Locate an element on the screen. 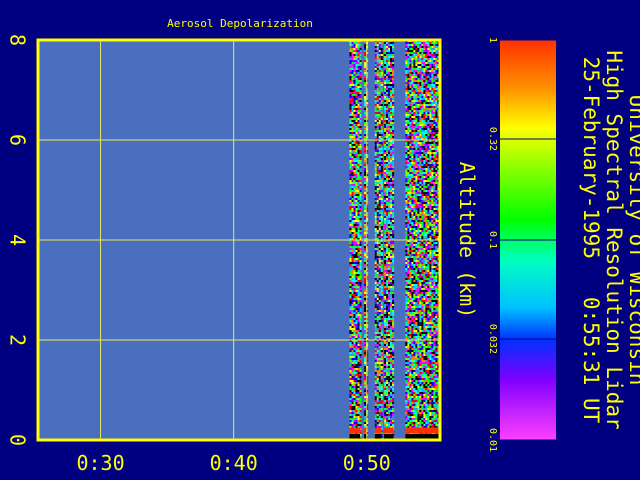 This screenshot has height=480, width=640. side-title-line2: High Spectral Resolution Lidar is located at coordinates (614, 239).